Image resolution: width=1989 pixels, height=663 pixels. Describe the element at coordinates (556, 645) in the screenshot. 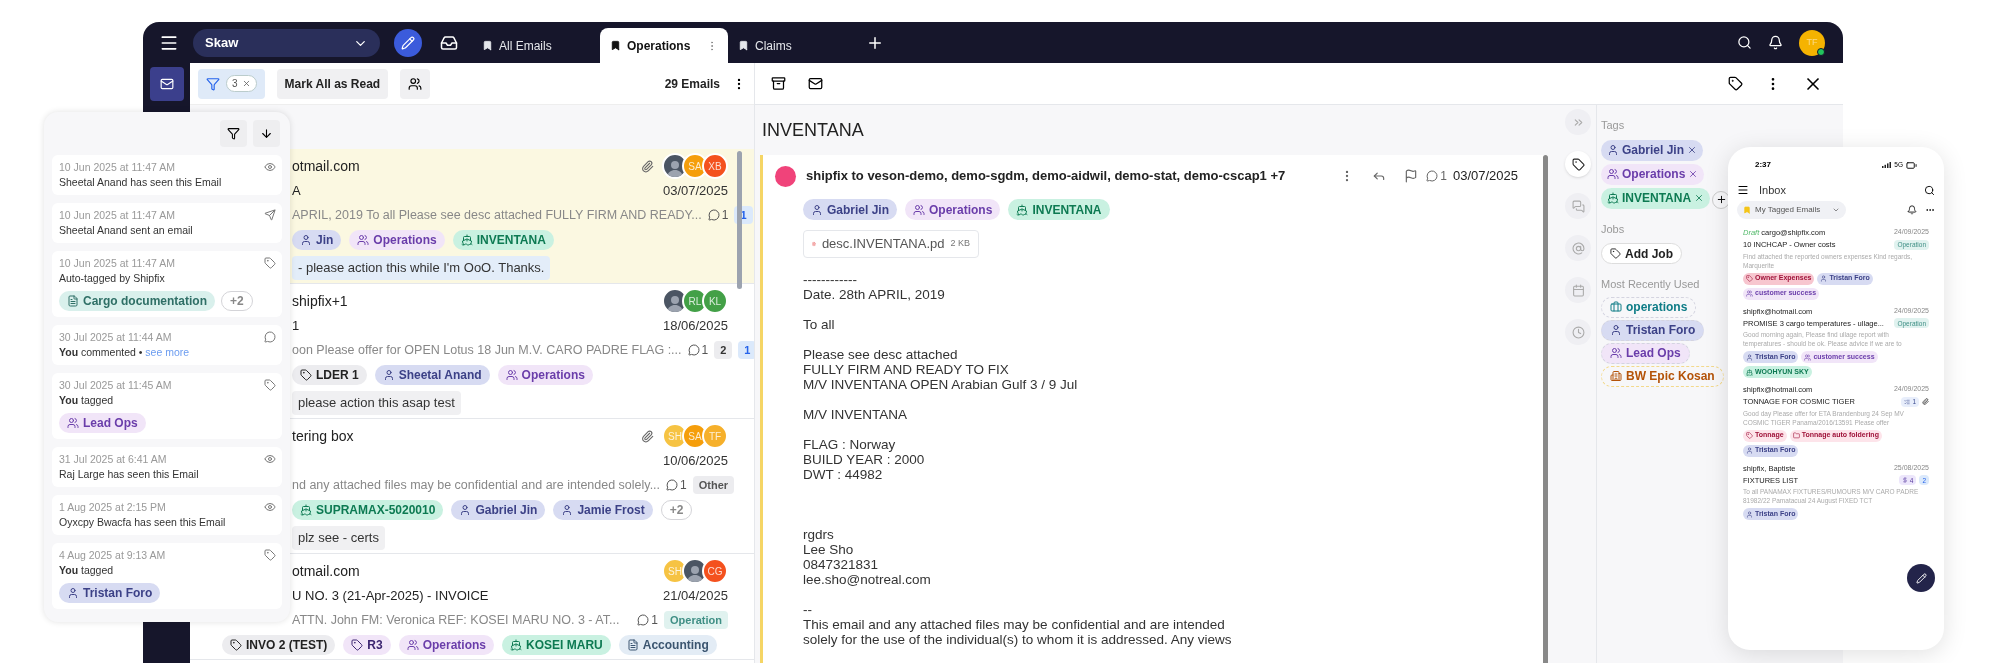

I see `tag-chip: KOSEI MARU` at that location.